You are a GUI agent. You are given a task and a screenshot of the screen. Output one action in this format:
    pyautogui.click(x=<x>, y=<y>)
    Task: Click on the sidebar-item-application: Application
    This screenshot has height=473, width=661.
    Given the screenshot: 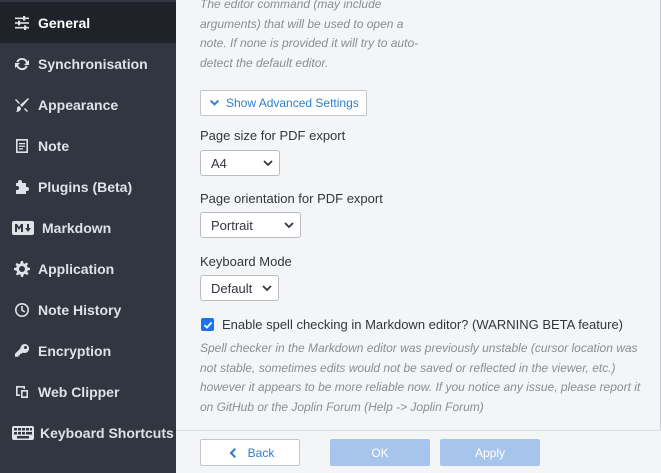 What is the action you would take?
    pyautogui.click(x=88, y=268)
    